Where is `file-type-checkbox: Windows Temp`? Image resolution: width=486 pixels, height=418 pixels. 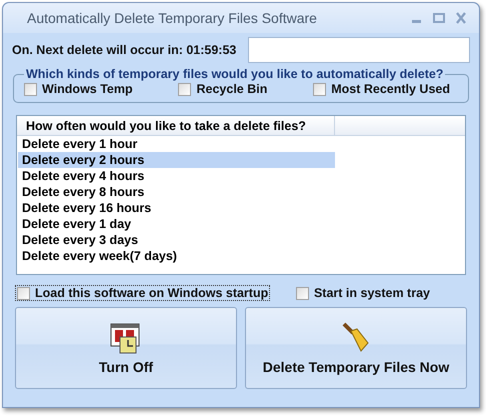 file-type-checkbox: Windows Temp is located at coordinates (78, 89).